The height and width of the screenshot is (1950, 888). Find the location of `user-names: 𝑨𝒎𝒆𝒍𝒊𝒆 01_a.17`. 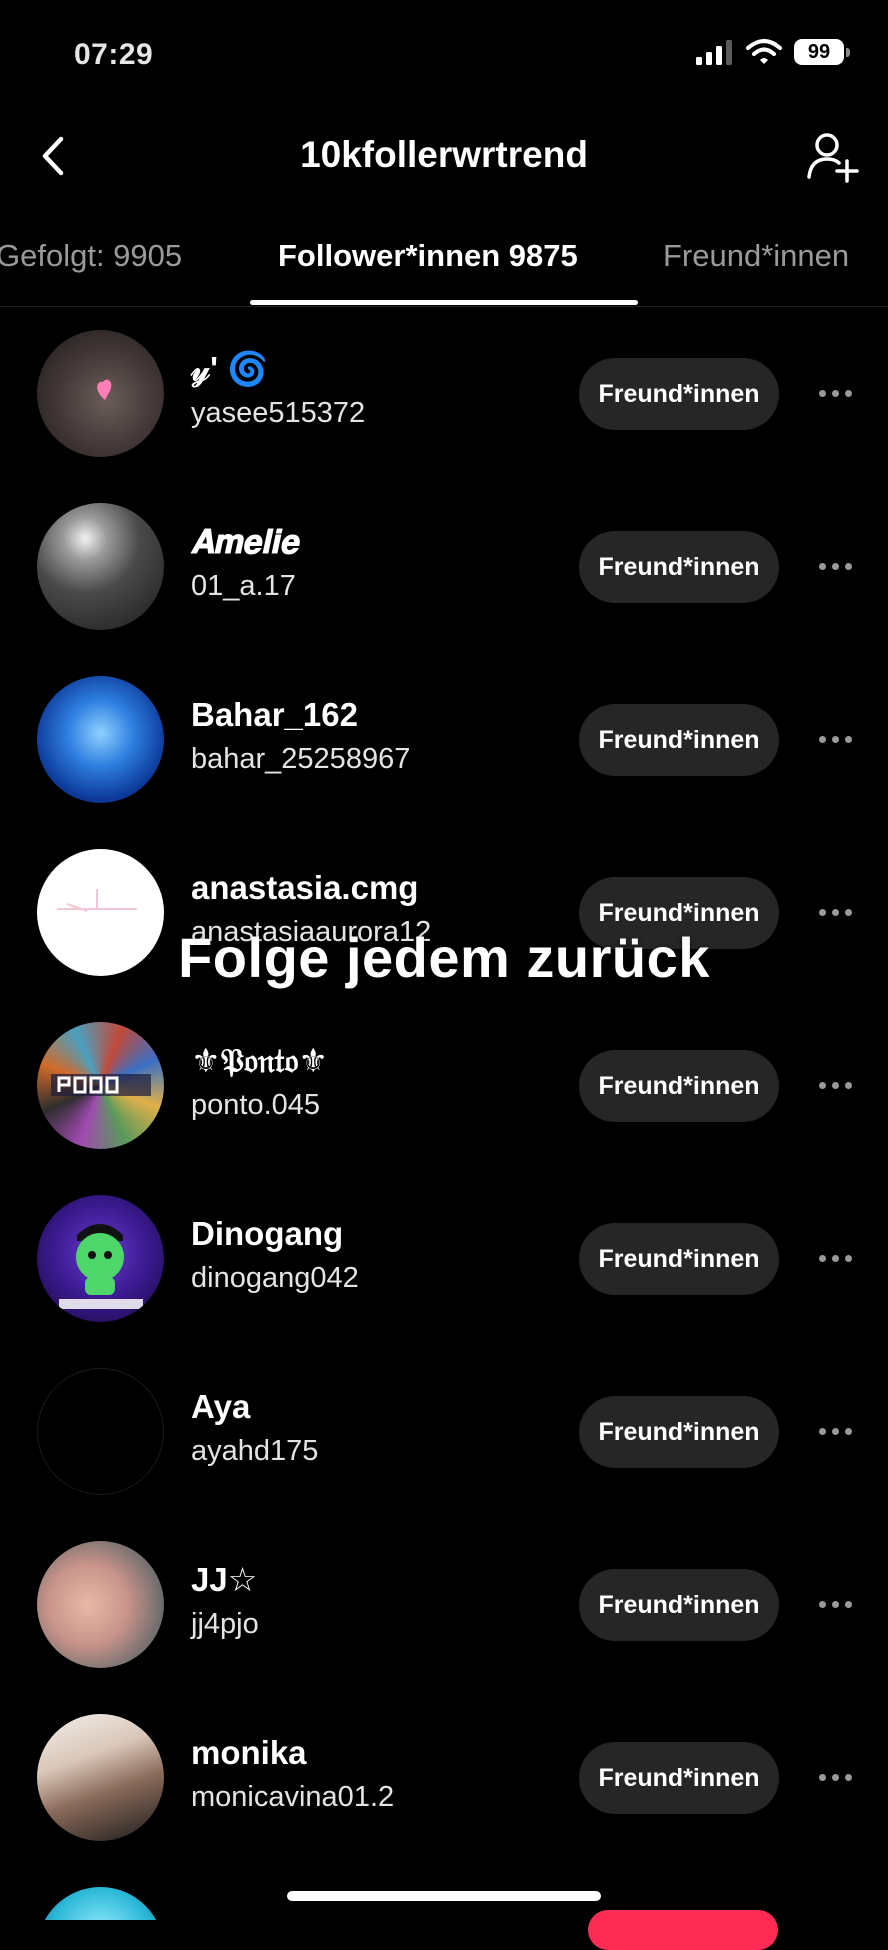

user-names: 𝑨𝒎𝒆𝒍𝒊𝒆 01_a.17 is located at coordinates (245, 562).